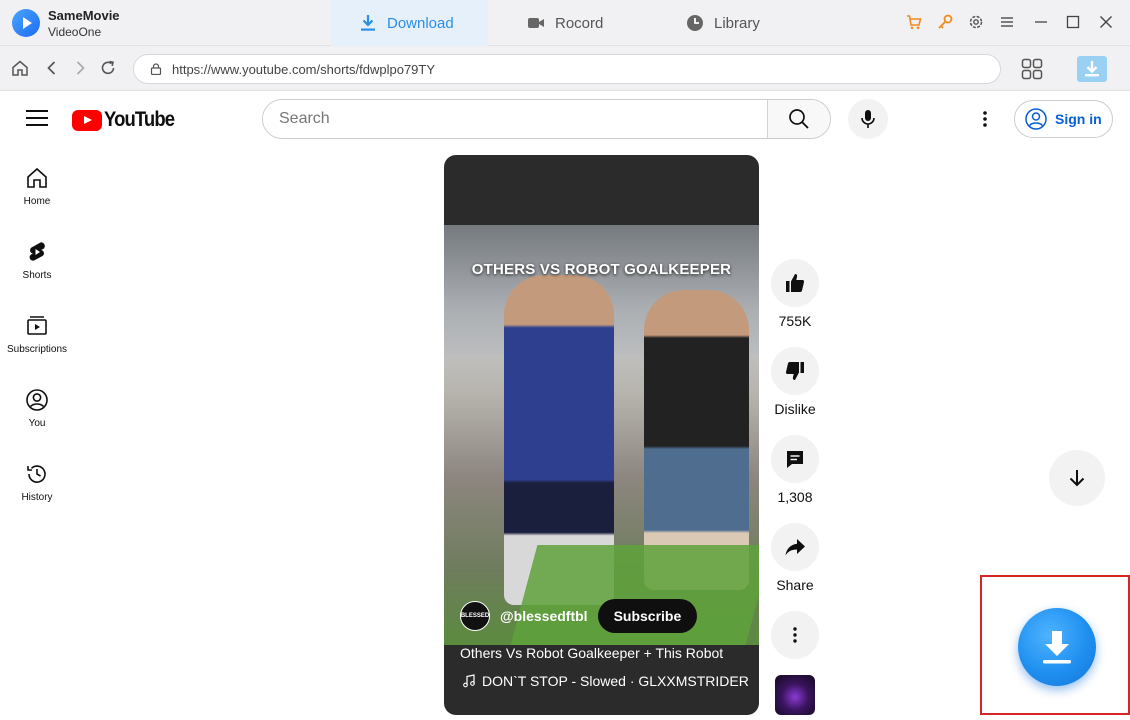 The image size is (1130, 720). What do you see at coordinates (1106, 22) in the screenshot?
I see `close-icon` at bounding box center [1106, 22].